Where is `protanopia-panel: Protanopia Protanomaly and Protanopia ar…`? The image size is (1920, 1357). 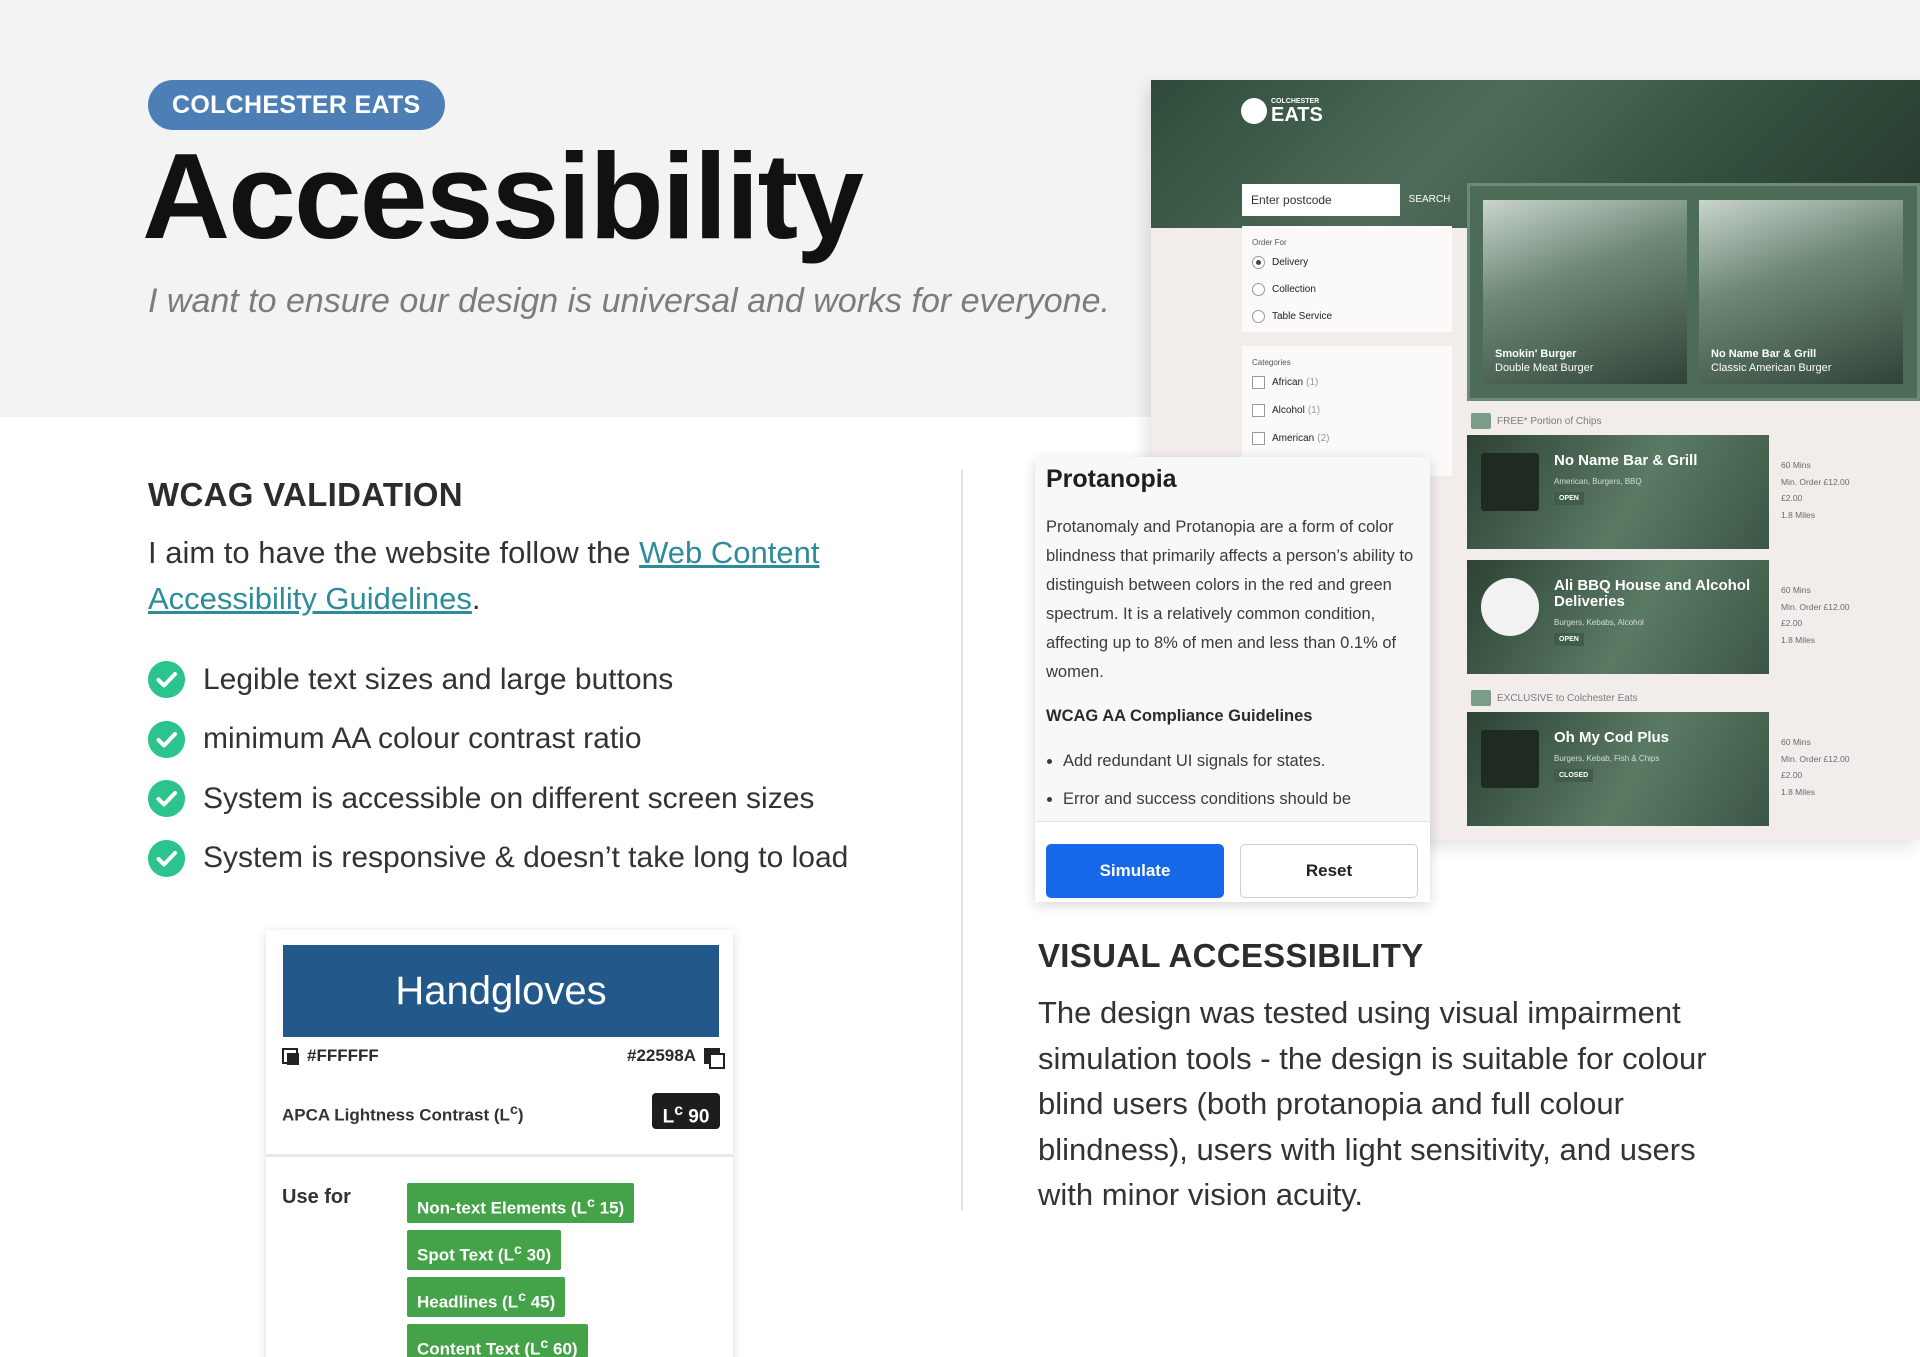 protanopia-panel: Protanopia Protanomaly and Protanopia ar… is located at coordinates (1232, 679).